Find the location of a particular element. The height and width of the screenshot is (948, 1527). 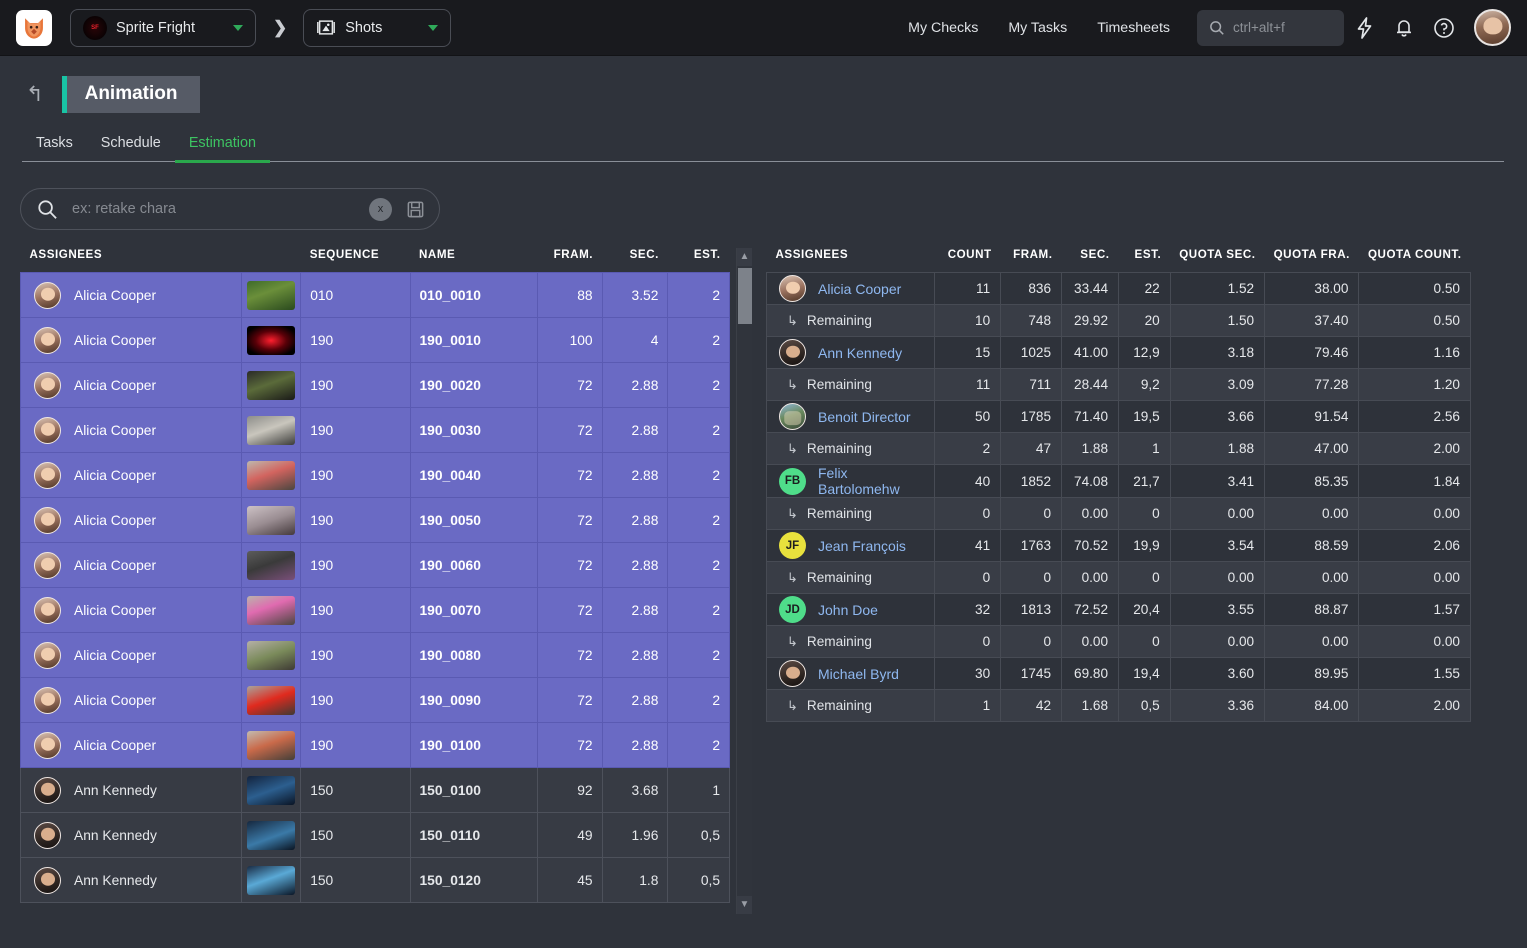

table-row: Alicia Cooper 190 190_0100 72 2.88 2 is located at coordinates (375, 745).